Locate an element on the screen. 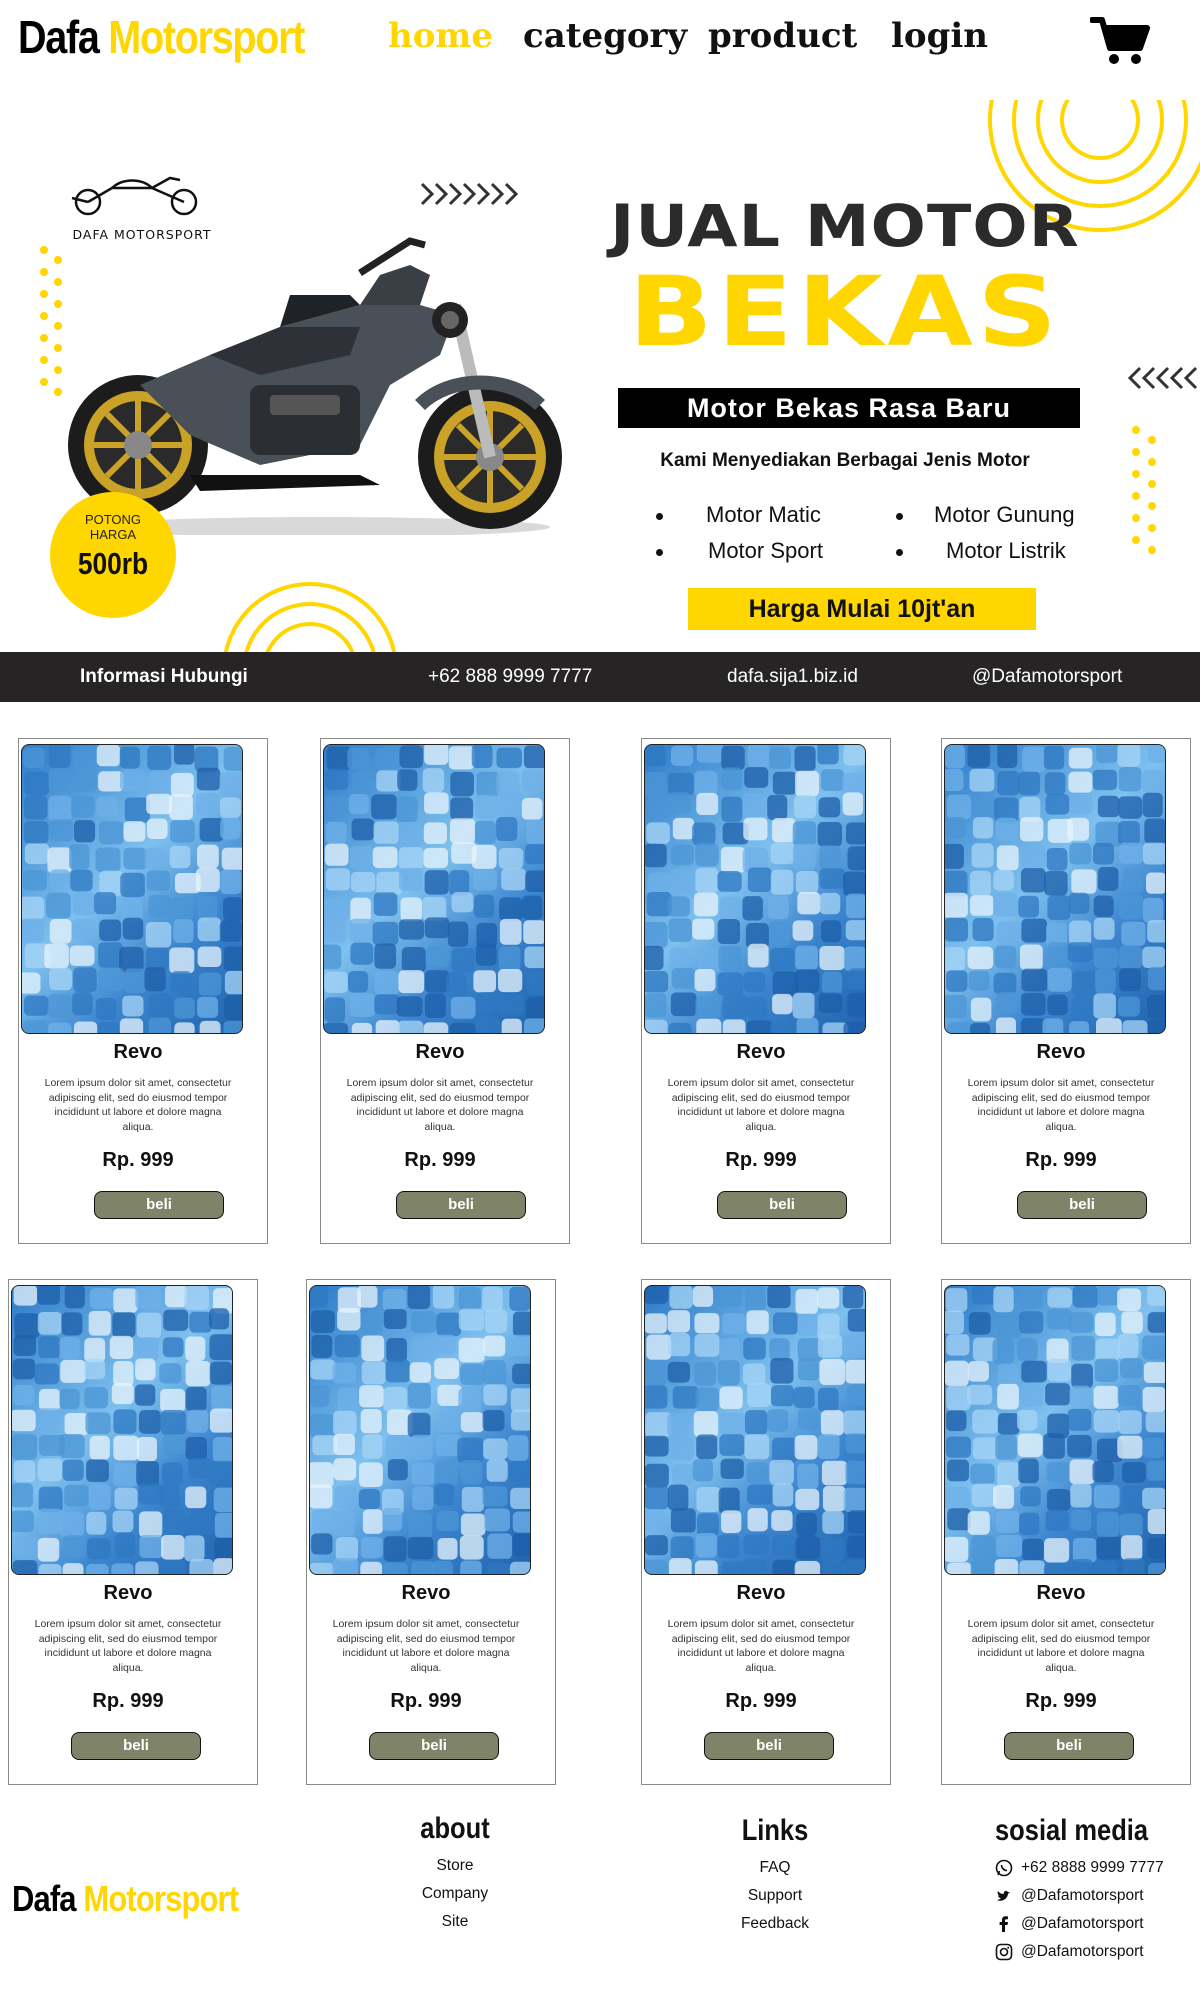 Image resolution: width=1200 pixels, height=2000 pixels. motorcycle-image is located at coordinates (315, 386).